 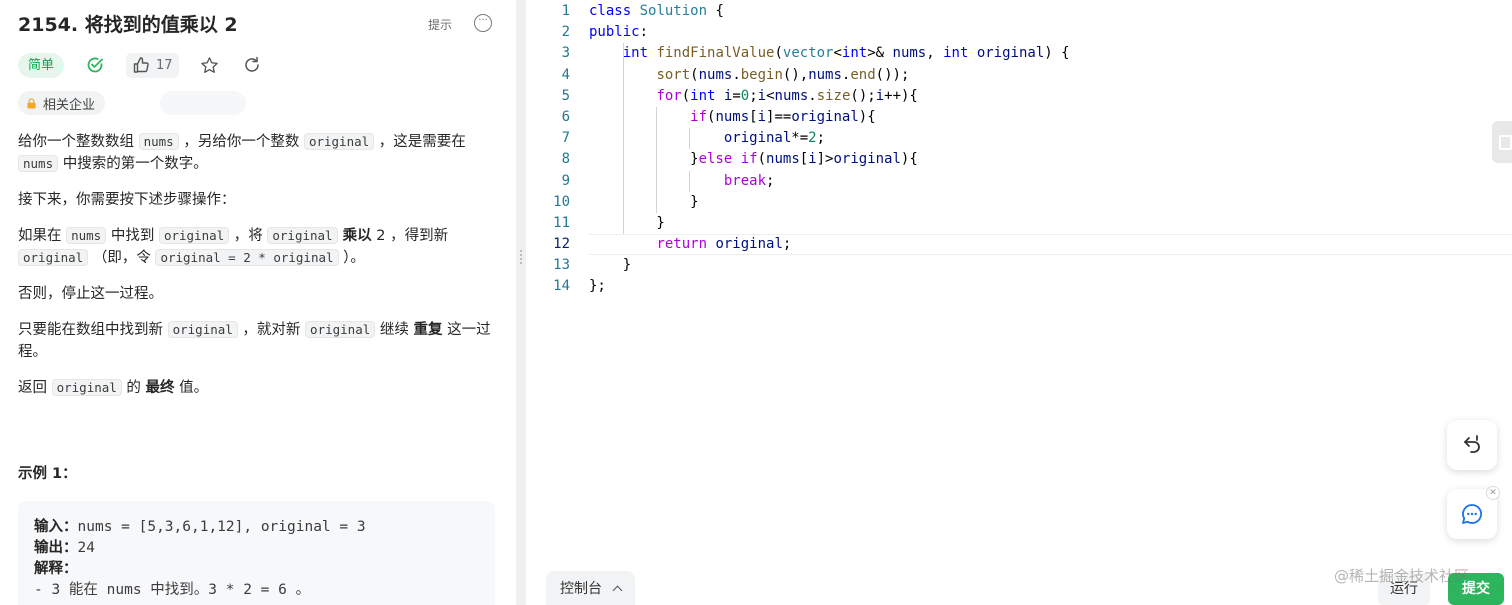 I want to click on side-panel-icon, so click(x=1502, y=142).